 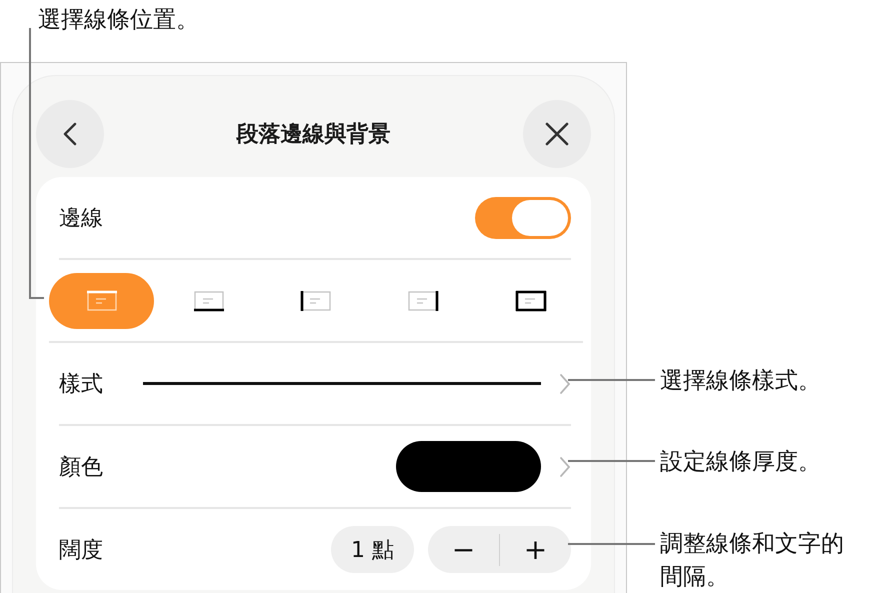 I want to click on close-icon, so click(x=557, y=134).